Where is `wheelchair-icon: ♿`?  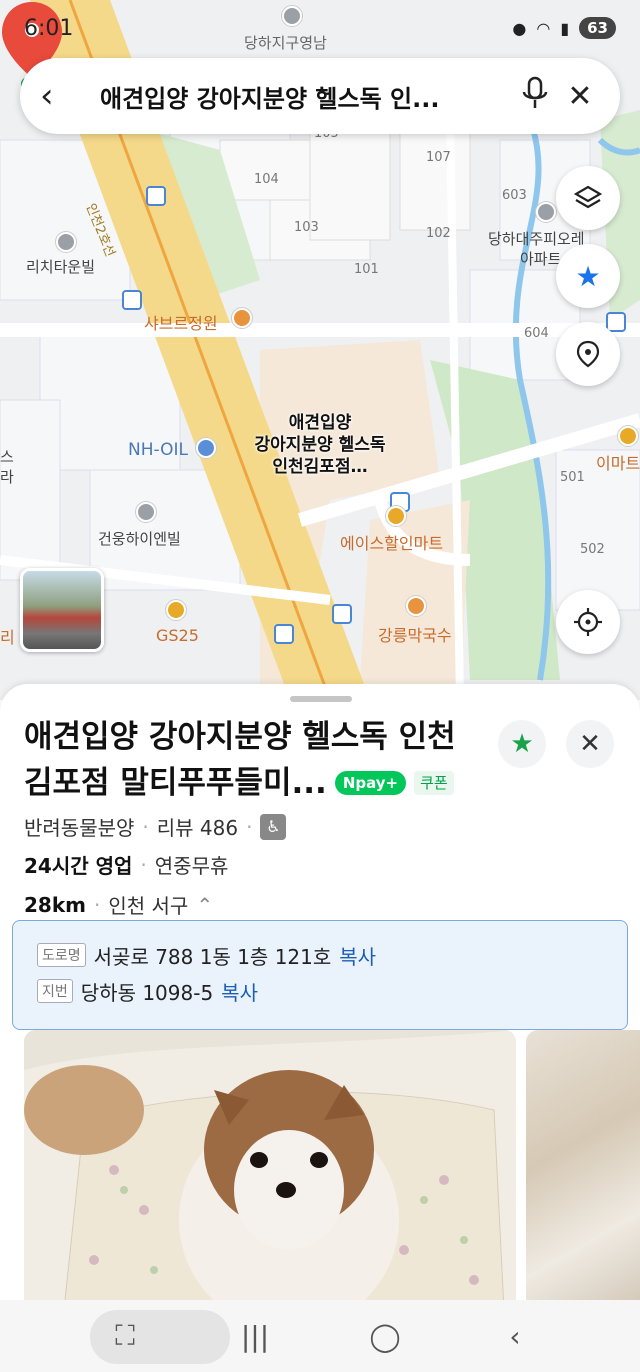 wheelchair-icon: ♿ is located at coordinates (273, 826).